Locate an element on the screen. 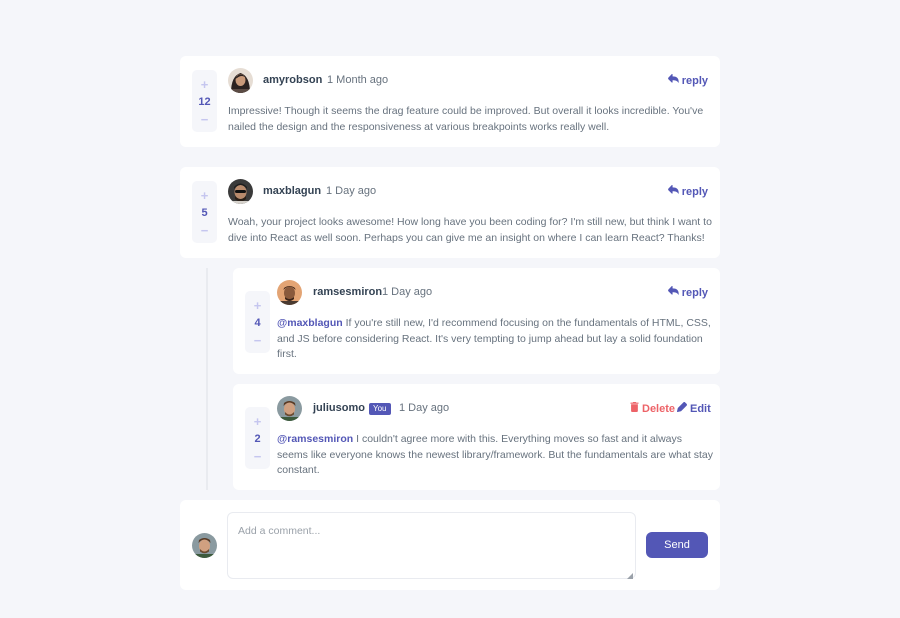 The width and height of the screenshot is (900, 618). score-count: 4 is located at coordinates (257, 323).